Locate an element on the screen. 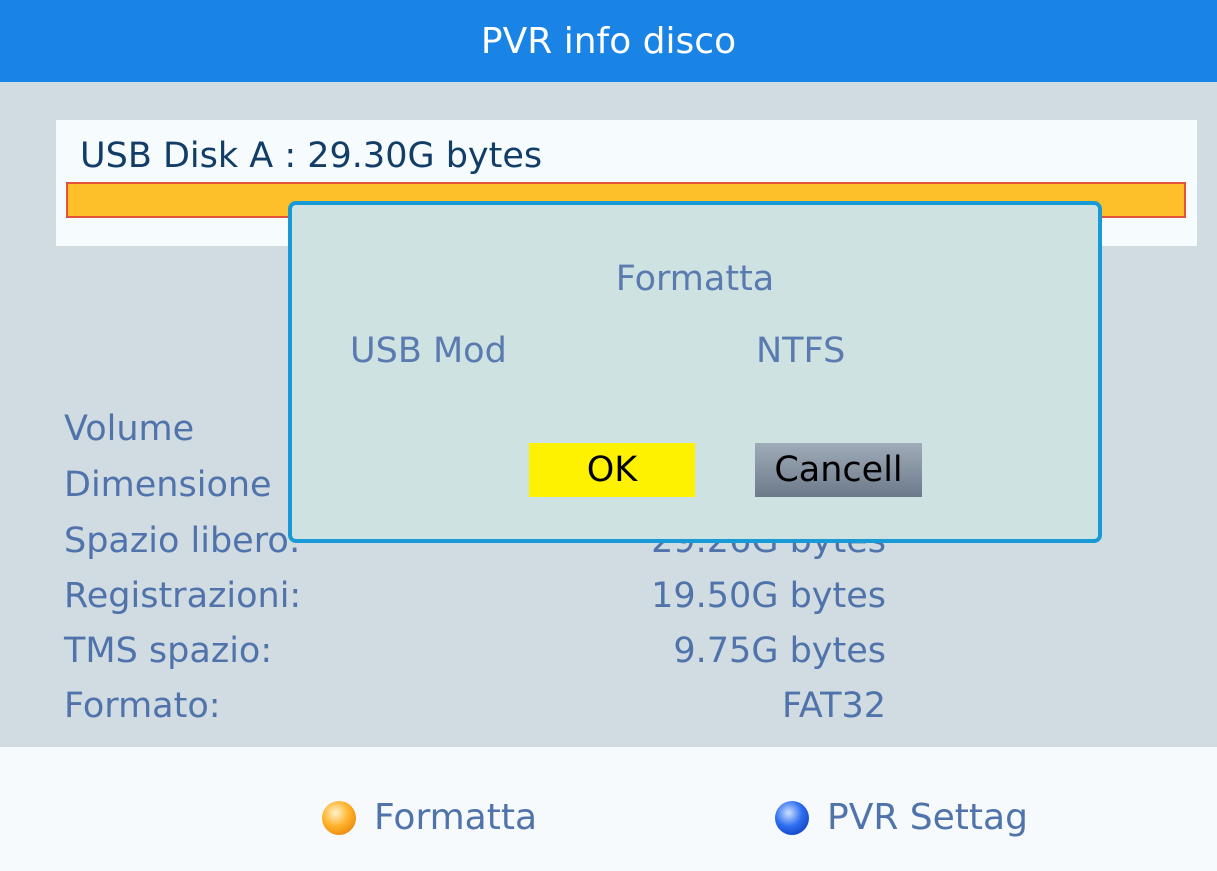 The image size is (1217, 871). info-row-recordings: Registrazioni: 19.50G bytes is located at coordinates (475, 600).